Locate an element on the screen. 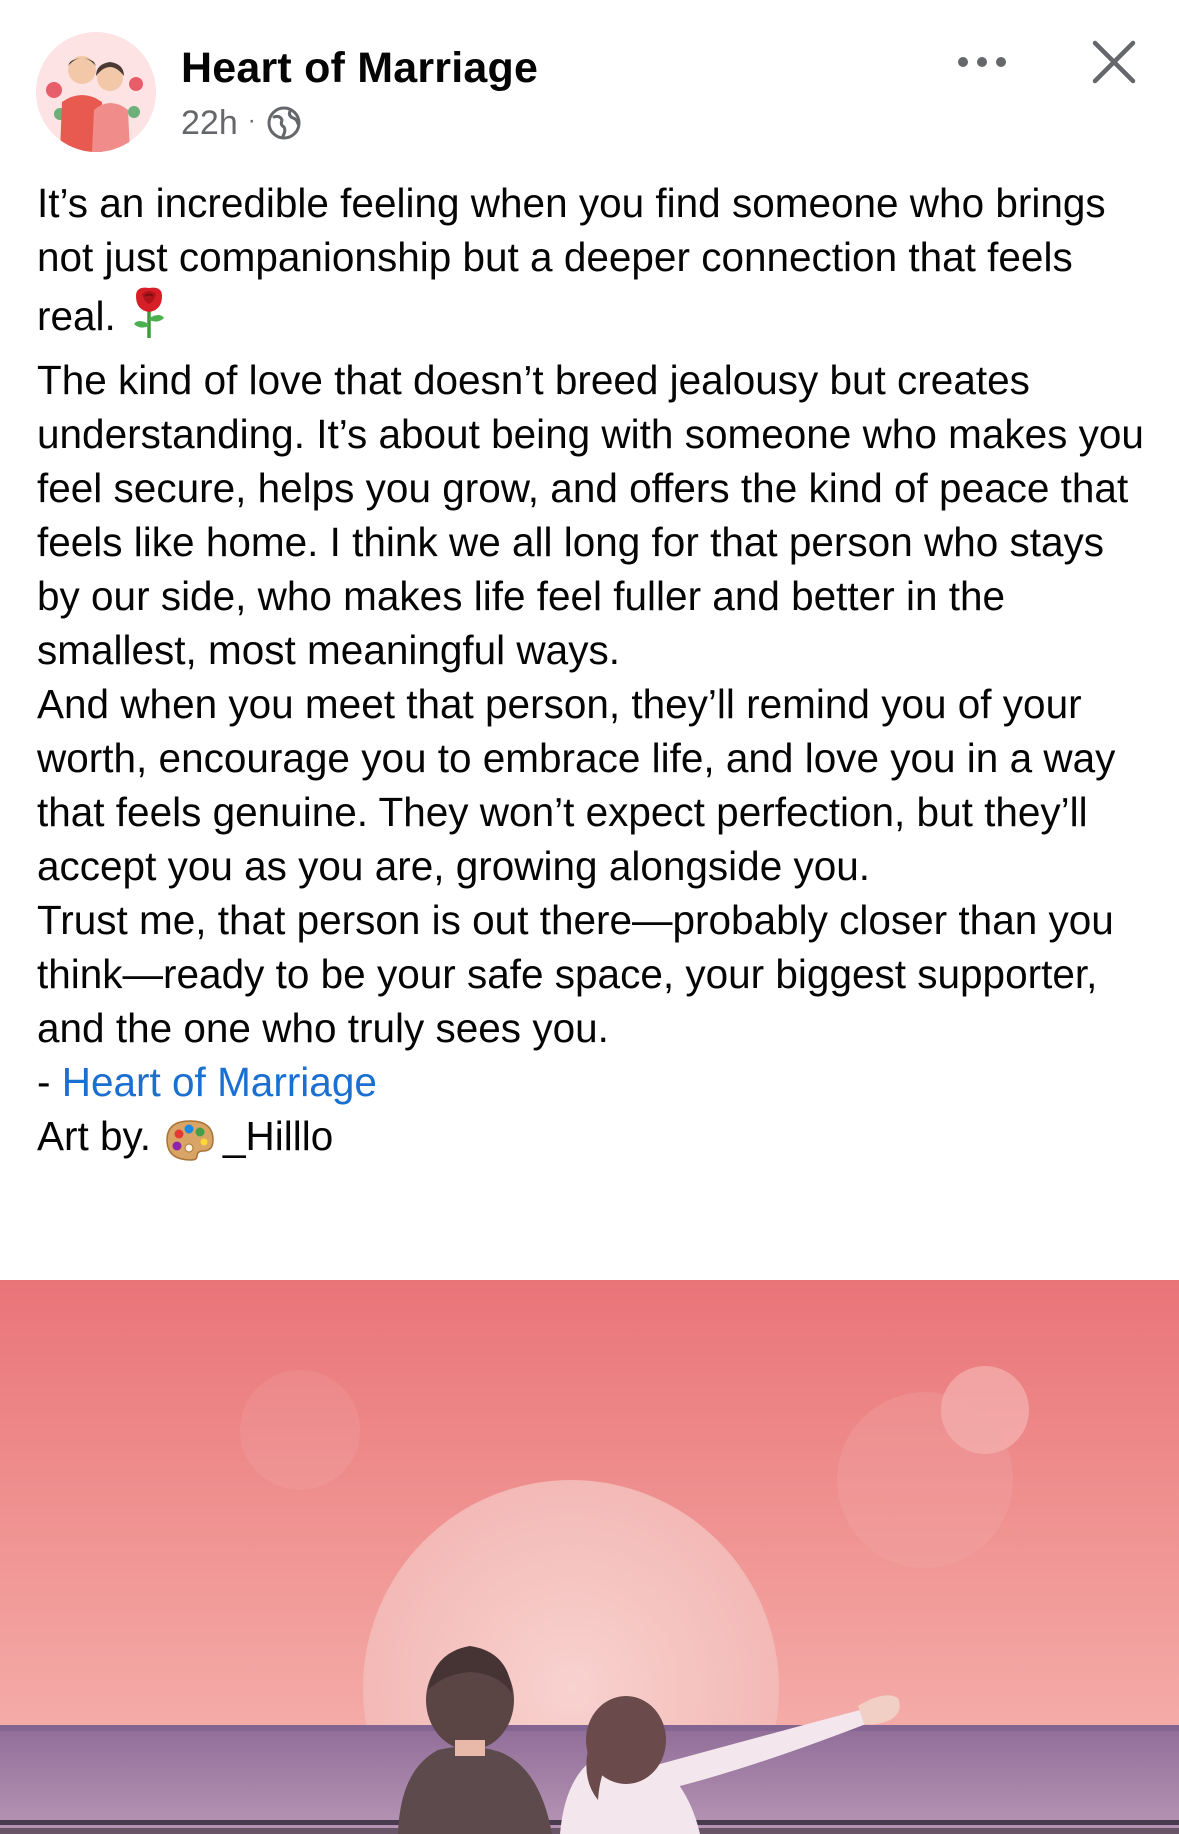  close-icon is located at coordinates (1114, 62).